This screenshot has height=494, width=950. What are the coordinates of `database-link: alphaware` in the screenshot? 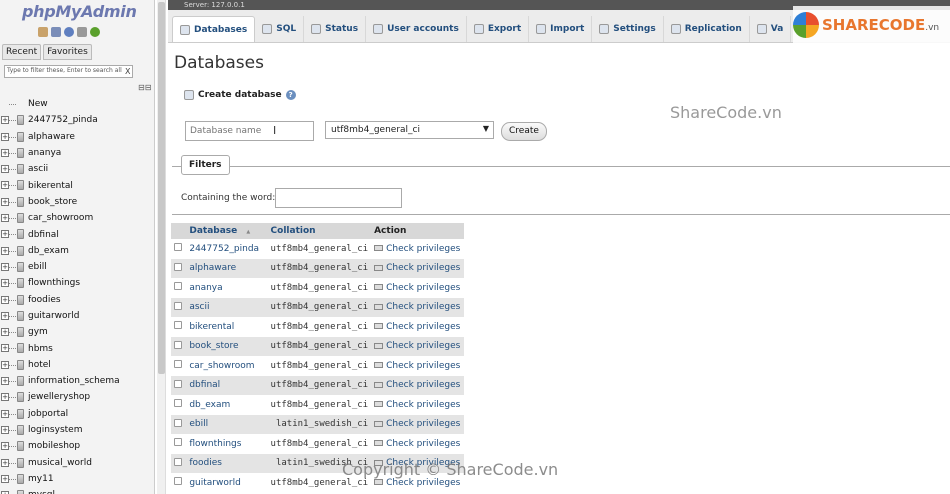 It's located at (212, 268).